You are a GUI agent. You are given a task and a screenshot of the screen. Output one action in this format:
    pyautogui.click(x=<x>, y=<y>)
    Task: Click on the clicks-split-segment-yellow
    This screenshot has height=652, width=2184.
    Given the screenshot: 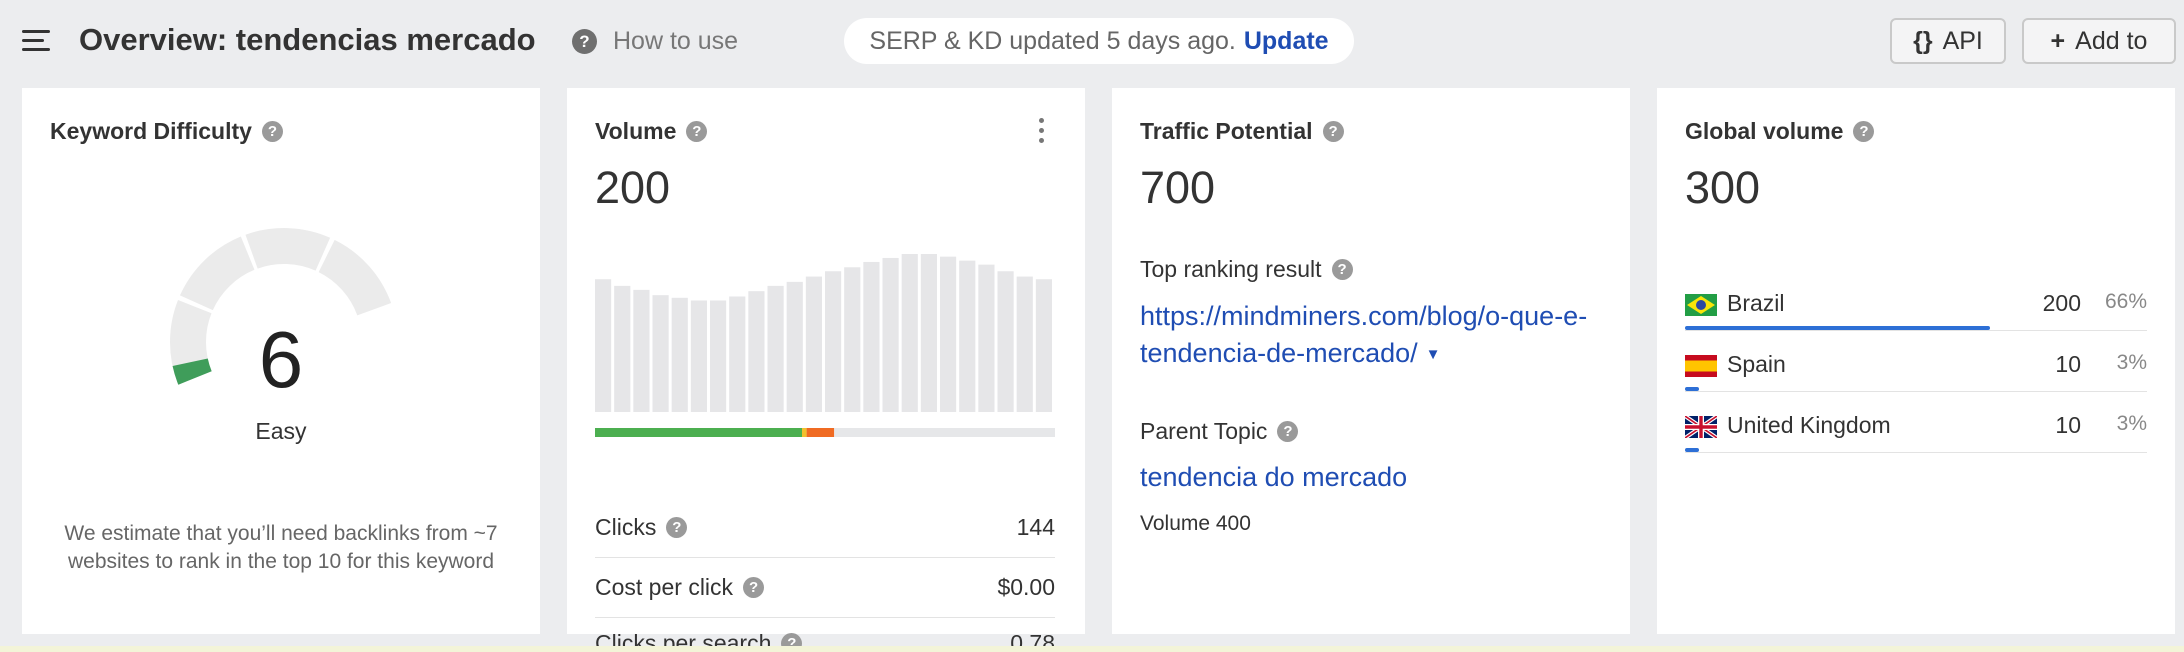 What is the action you would take?
    pyautogui.click(x=804, y=432)
    